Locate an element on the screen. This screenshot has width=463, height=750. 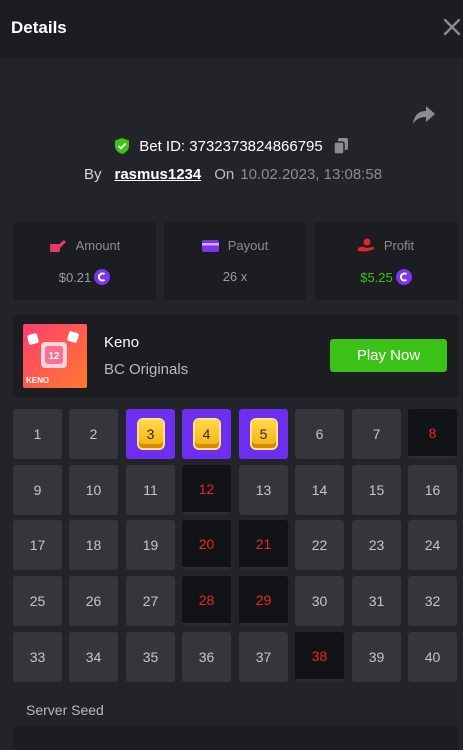
keno-cell-20: 20 is located at coordinates (206, 545).